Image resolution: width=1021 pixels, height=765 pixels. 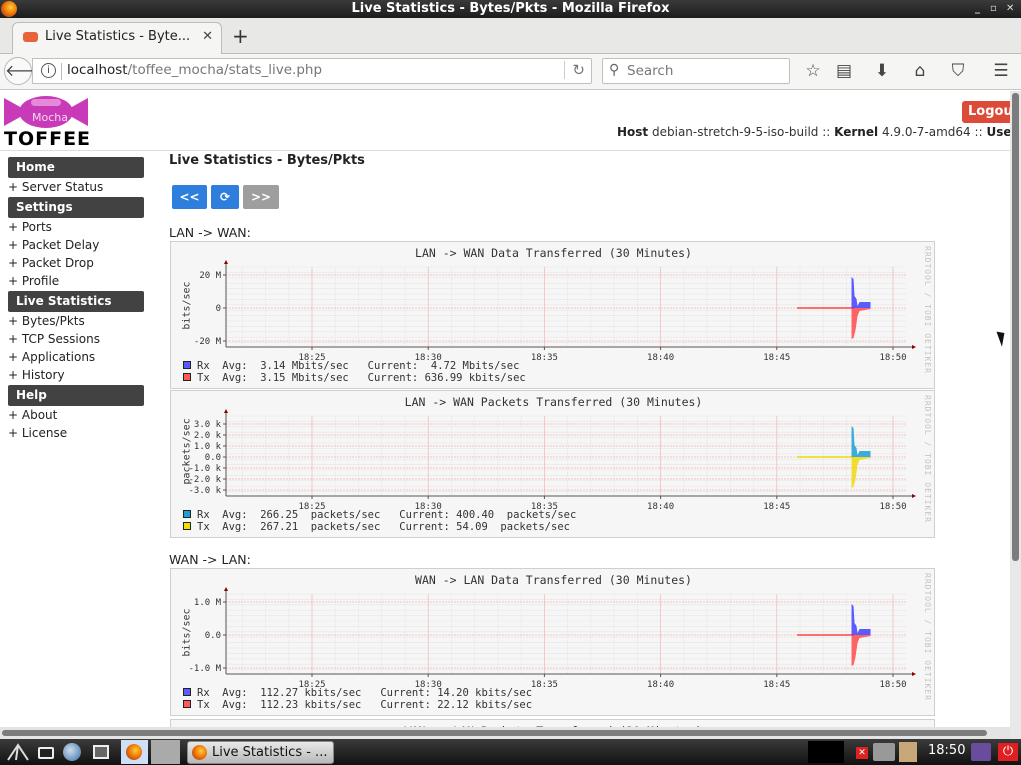 What do you see at coordinates (76, 245) in the screenshot?
I see `sidebar-item-packet-delay: + Packet Delay` at bounding box center [76, 245].